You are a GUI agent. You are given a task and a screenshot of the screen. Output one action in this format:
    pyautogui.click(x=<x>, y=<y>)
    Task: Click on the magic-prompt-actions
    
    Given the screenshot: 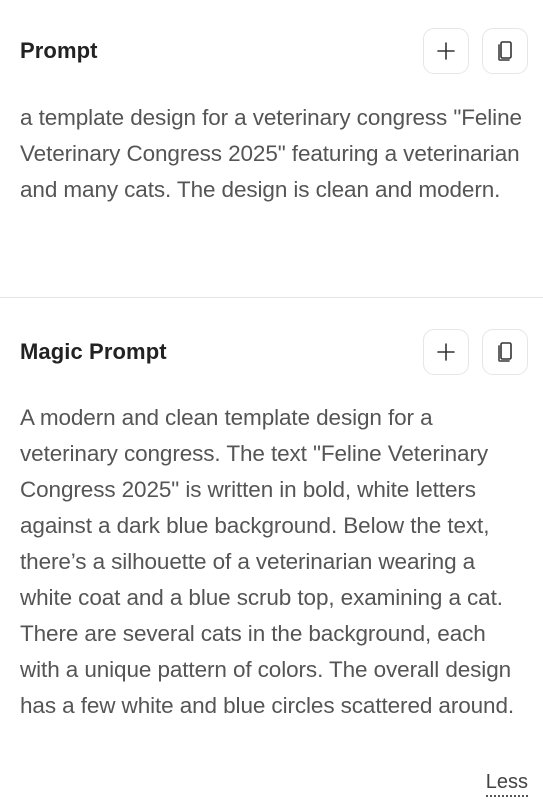 What is the action you would take?
    pyautogui.click(x=475, y=352)
    